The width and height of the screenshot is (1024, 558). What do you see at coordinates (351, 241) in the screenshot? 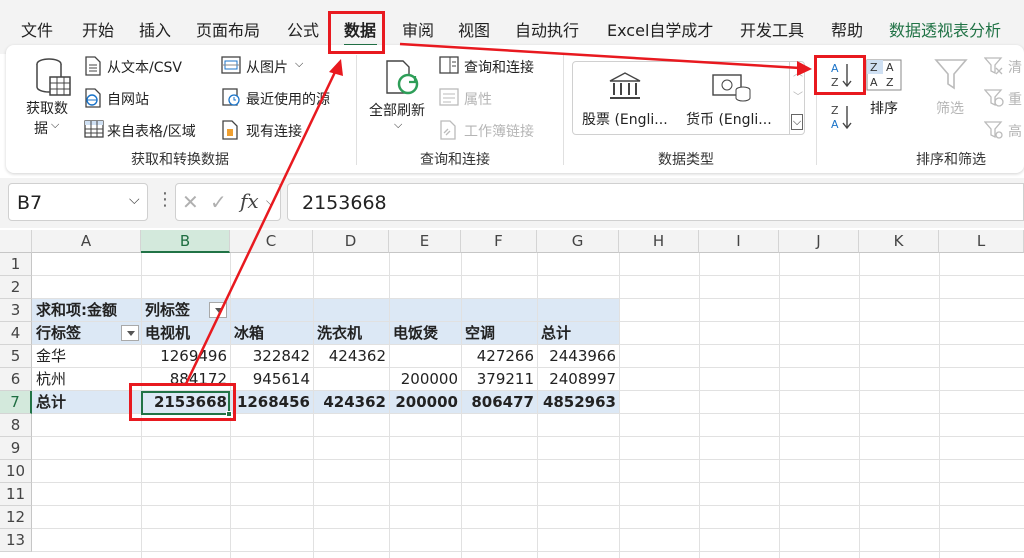
I see `column-header-d: D` at bounding box center [351, 241].